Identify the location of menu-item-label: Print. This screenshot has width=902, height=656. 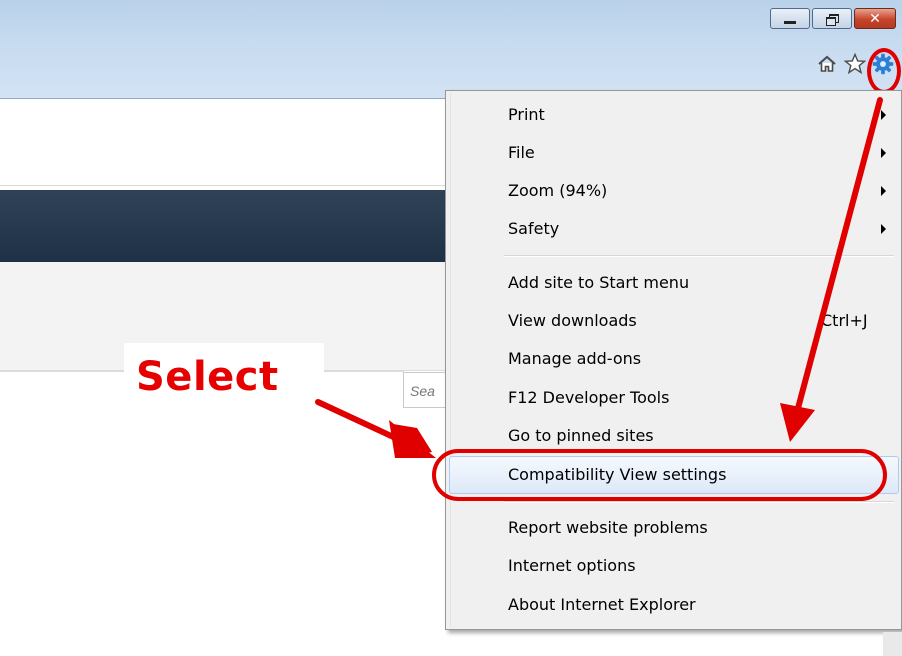
(526, 114).